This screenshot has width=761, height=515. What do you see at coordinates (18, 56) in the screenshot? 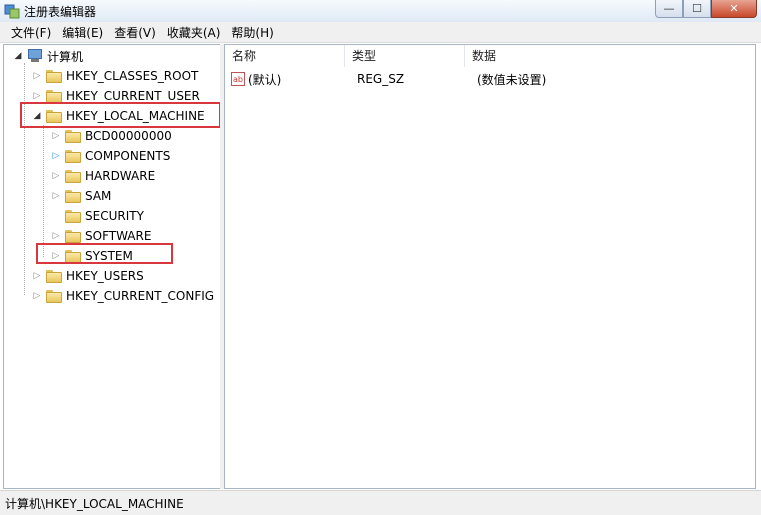
I see `expanded-arrow-icon: ◢` at bounding box center [18, 56].